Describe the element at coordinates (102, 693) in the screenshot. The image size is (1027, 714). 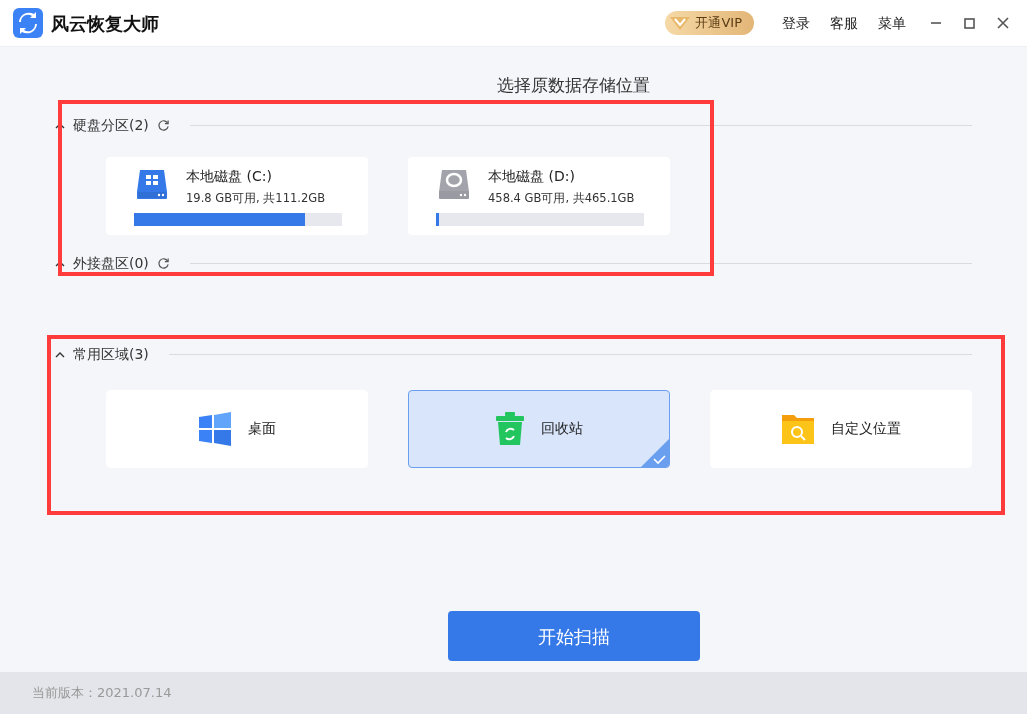
I see `version-text: 当前版本：2021.07.14` at that location.